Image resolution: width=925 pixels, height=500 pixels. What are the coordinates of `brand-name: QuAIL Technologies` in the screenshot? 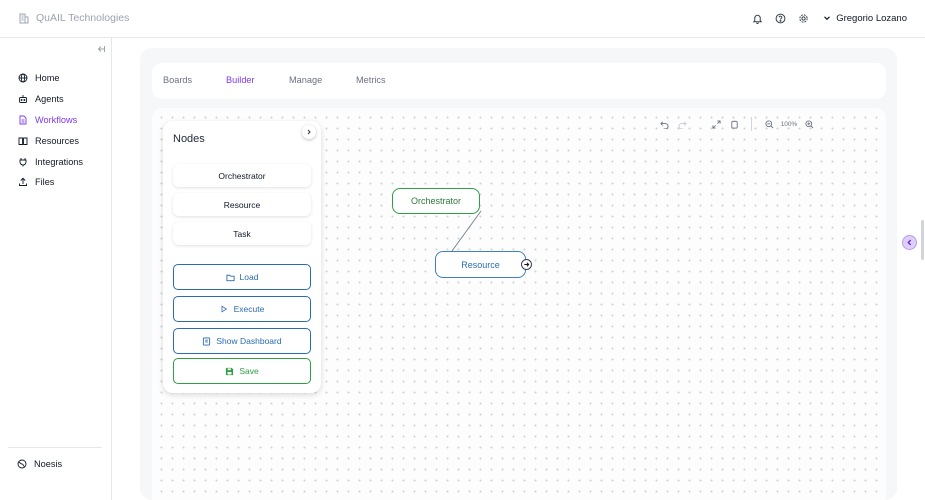 It's located at (83, 18).